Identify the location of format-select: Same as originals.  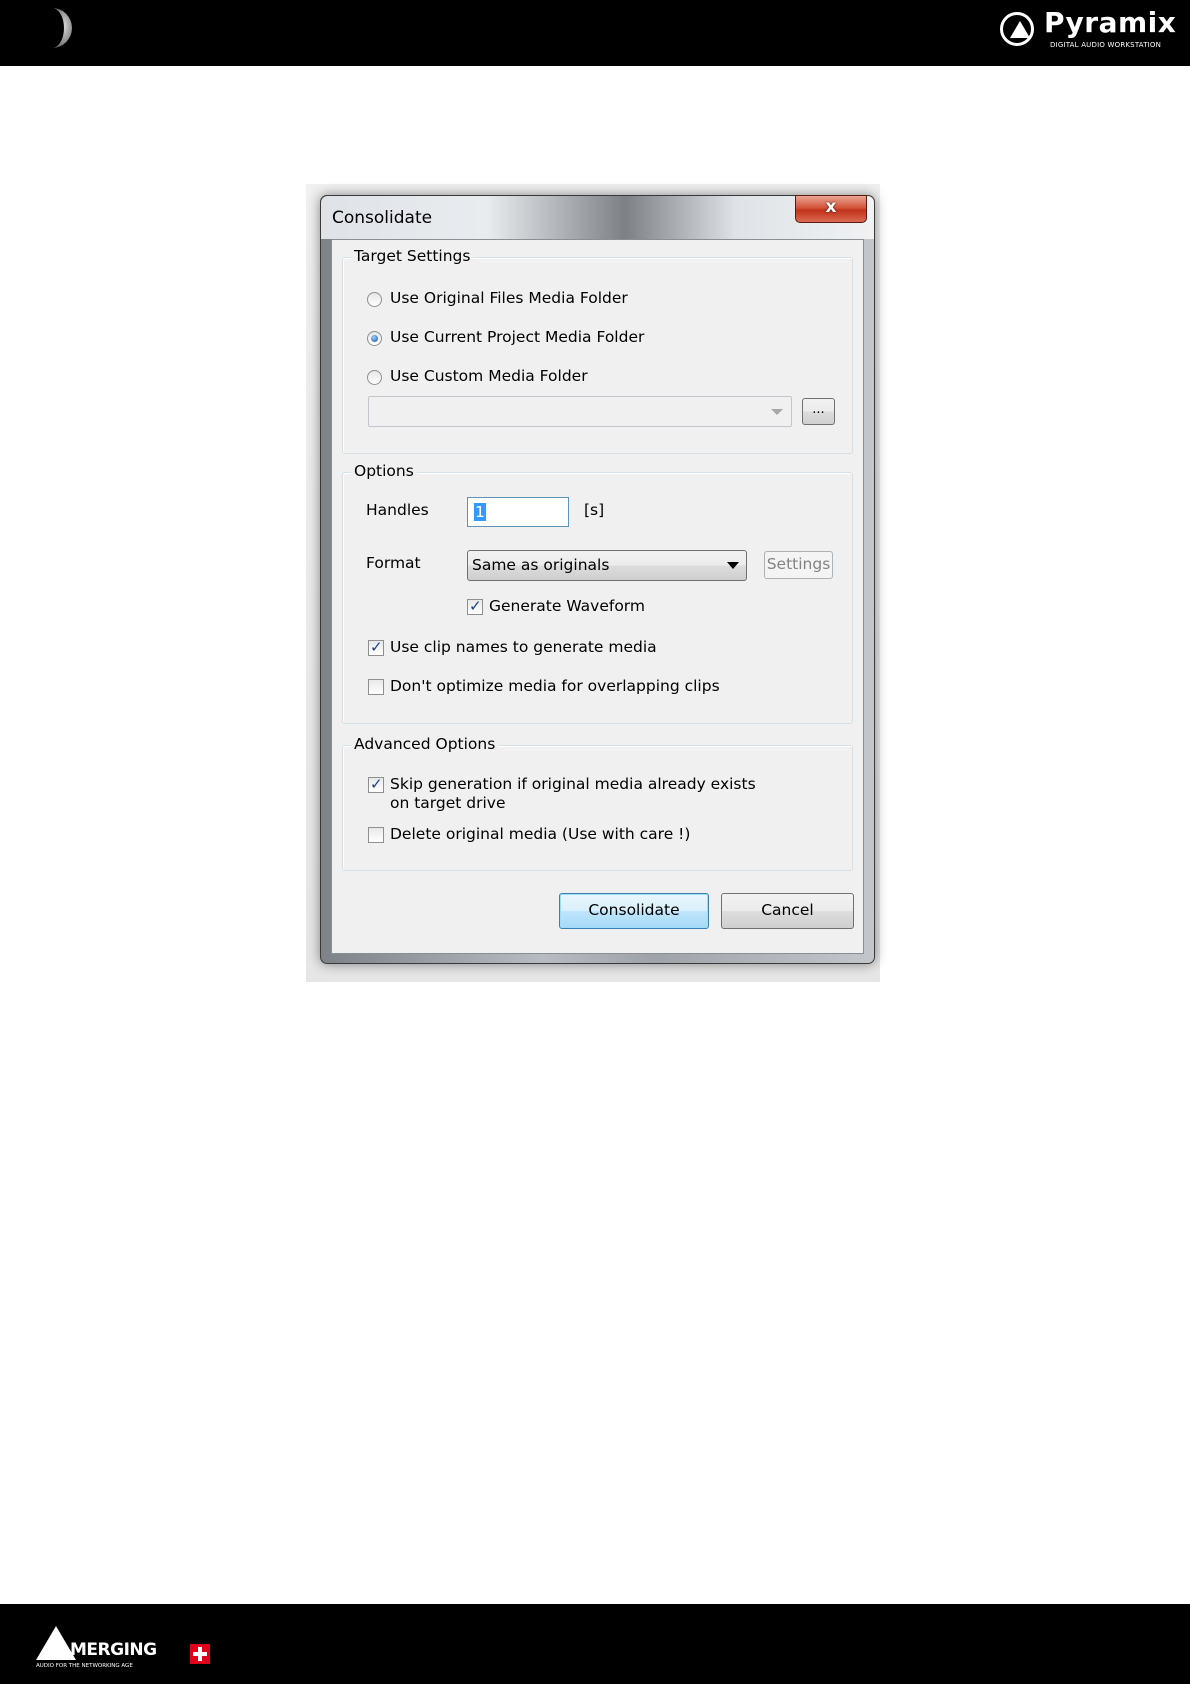
(607, 565).